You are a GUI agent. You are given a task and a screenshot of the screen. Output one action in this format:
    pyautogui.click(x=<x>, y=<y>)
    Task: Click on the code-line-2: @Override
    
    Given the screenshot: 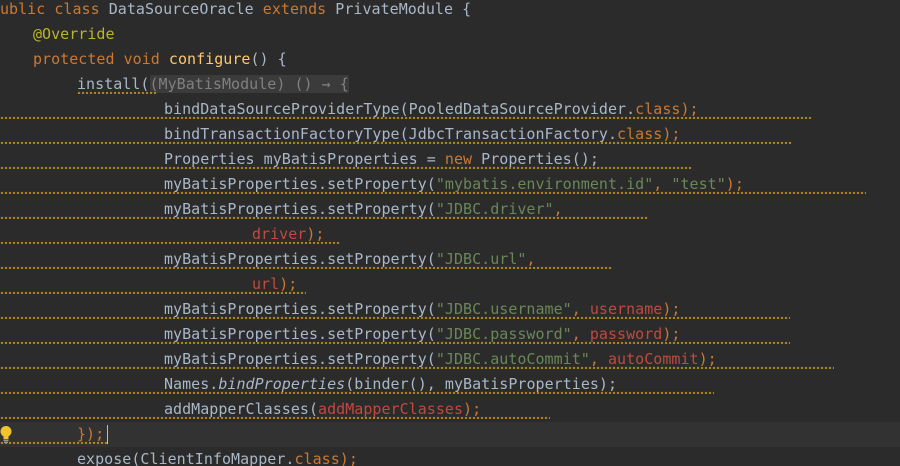 What is the action you would take?
    pyautogui.click(x=74, y=34)
    